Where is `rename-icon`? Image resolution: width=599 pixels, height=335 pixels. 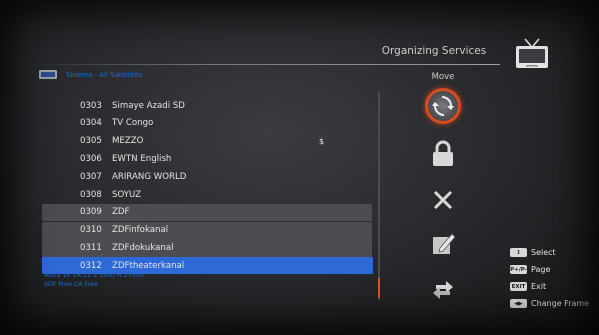 rename-icon is located at coordinates (444, 243).